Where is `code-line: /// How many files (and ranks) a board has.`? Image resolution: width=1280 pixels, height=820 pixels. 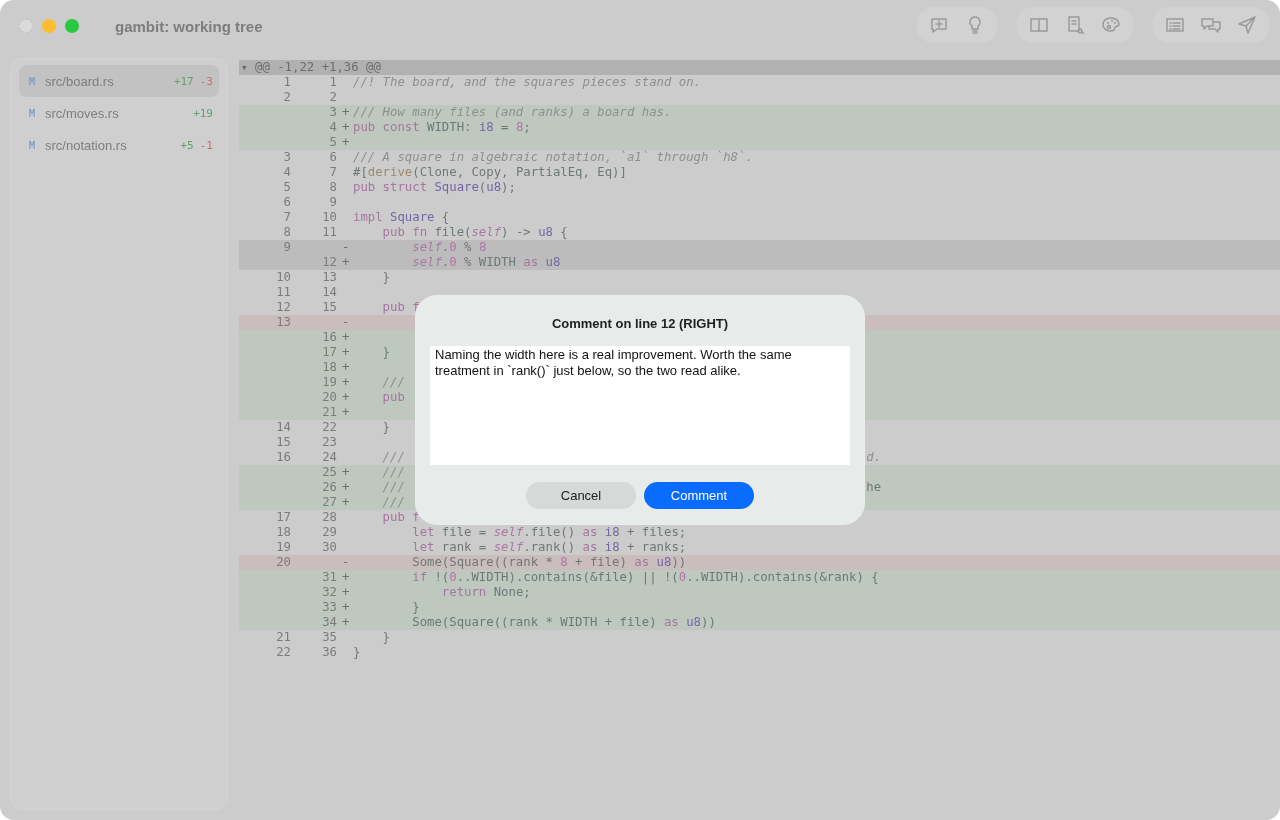
code-line: /// How many files (and ranks) a board has. is located at coordinates (512, 112).